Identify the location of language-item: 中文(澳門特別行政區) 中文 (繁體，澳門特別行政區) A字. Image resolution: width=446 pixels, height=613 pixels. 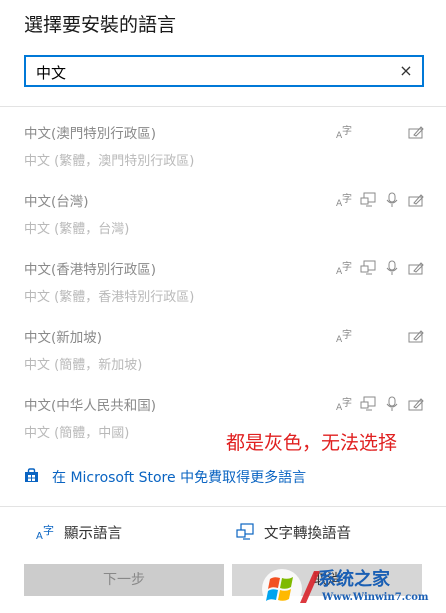
(223, 138).